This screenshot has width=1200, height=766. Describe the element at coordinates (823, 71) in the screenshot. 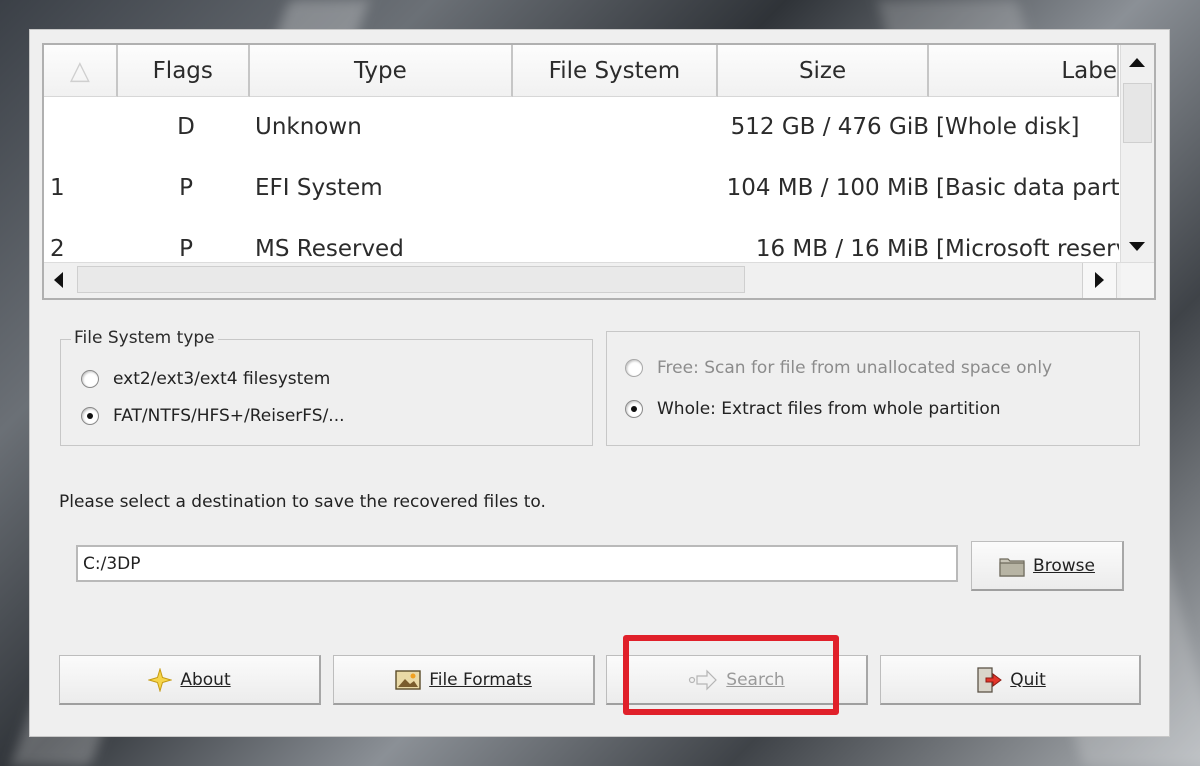

I see `column-header-size: Size` at that location.